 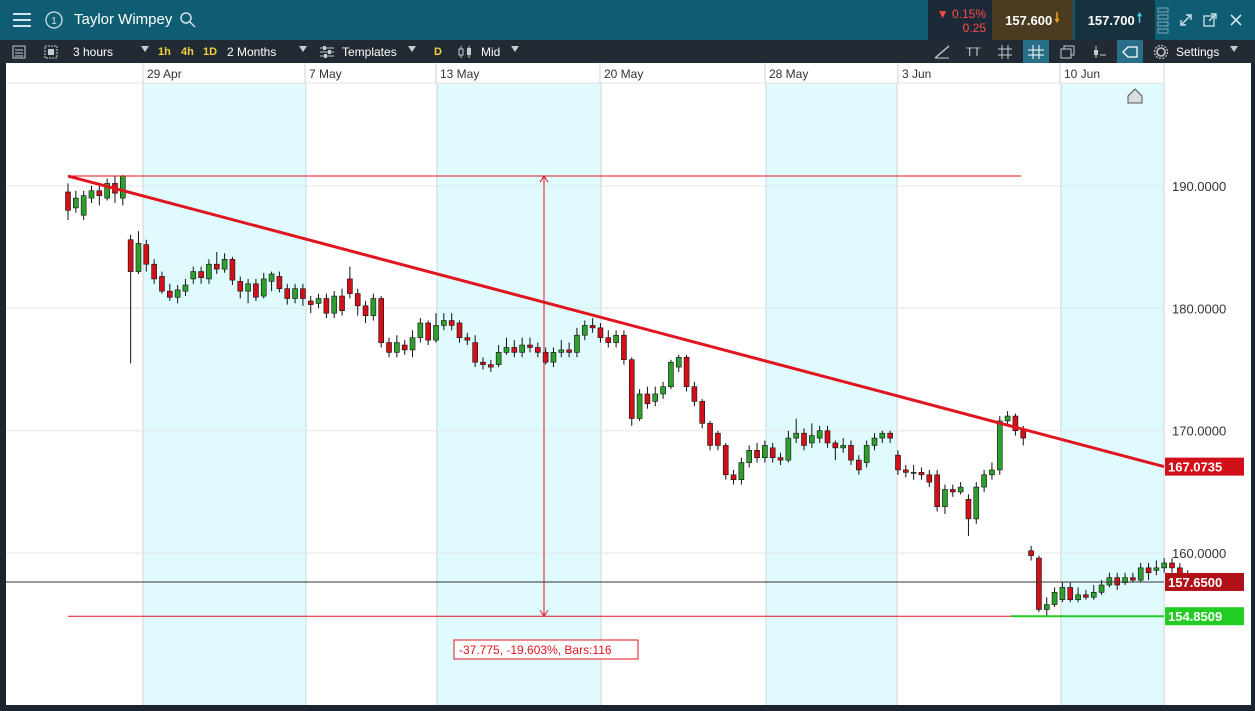 What do you see at coordinates (1236, 20) in the screenshot?
I see `close-icon` at bounding box center [1236, 20].